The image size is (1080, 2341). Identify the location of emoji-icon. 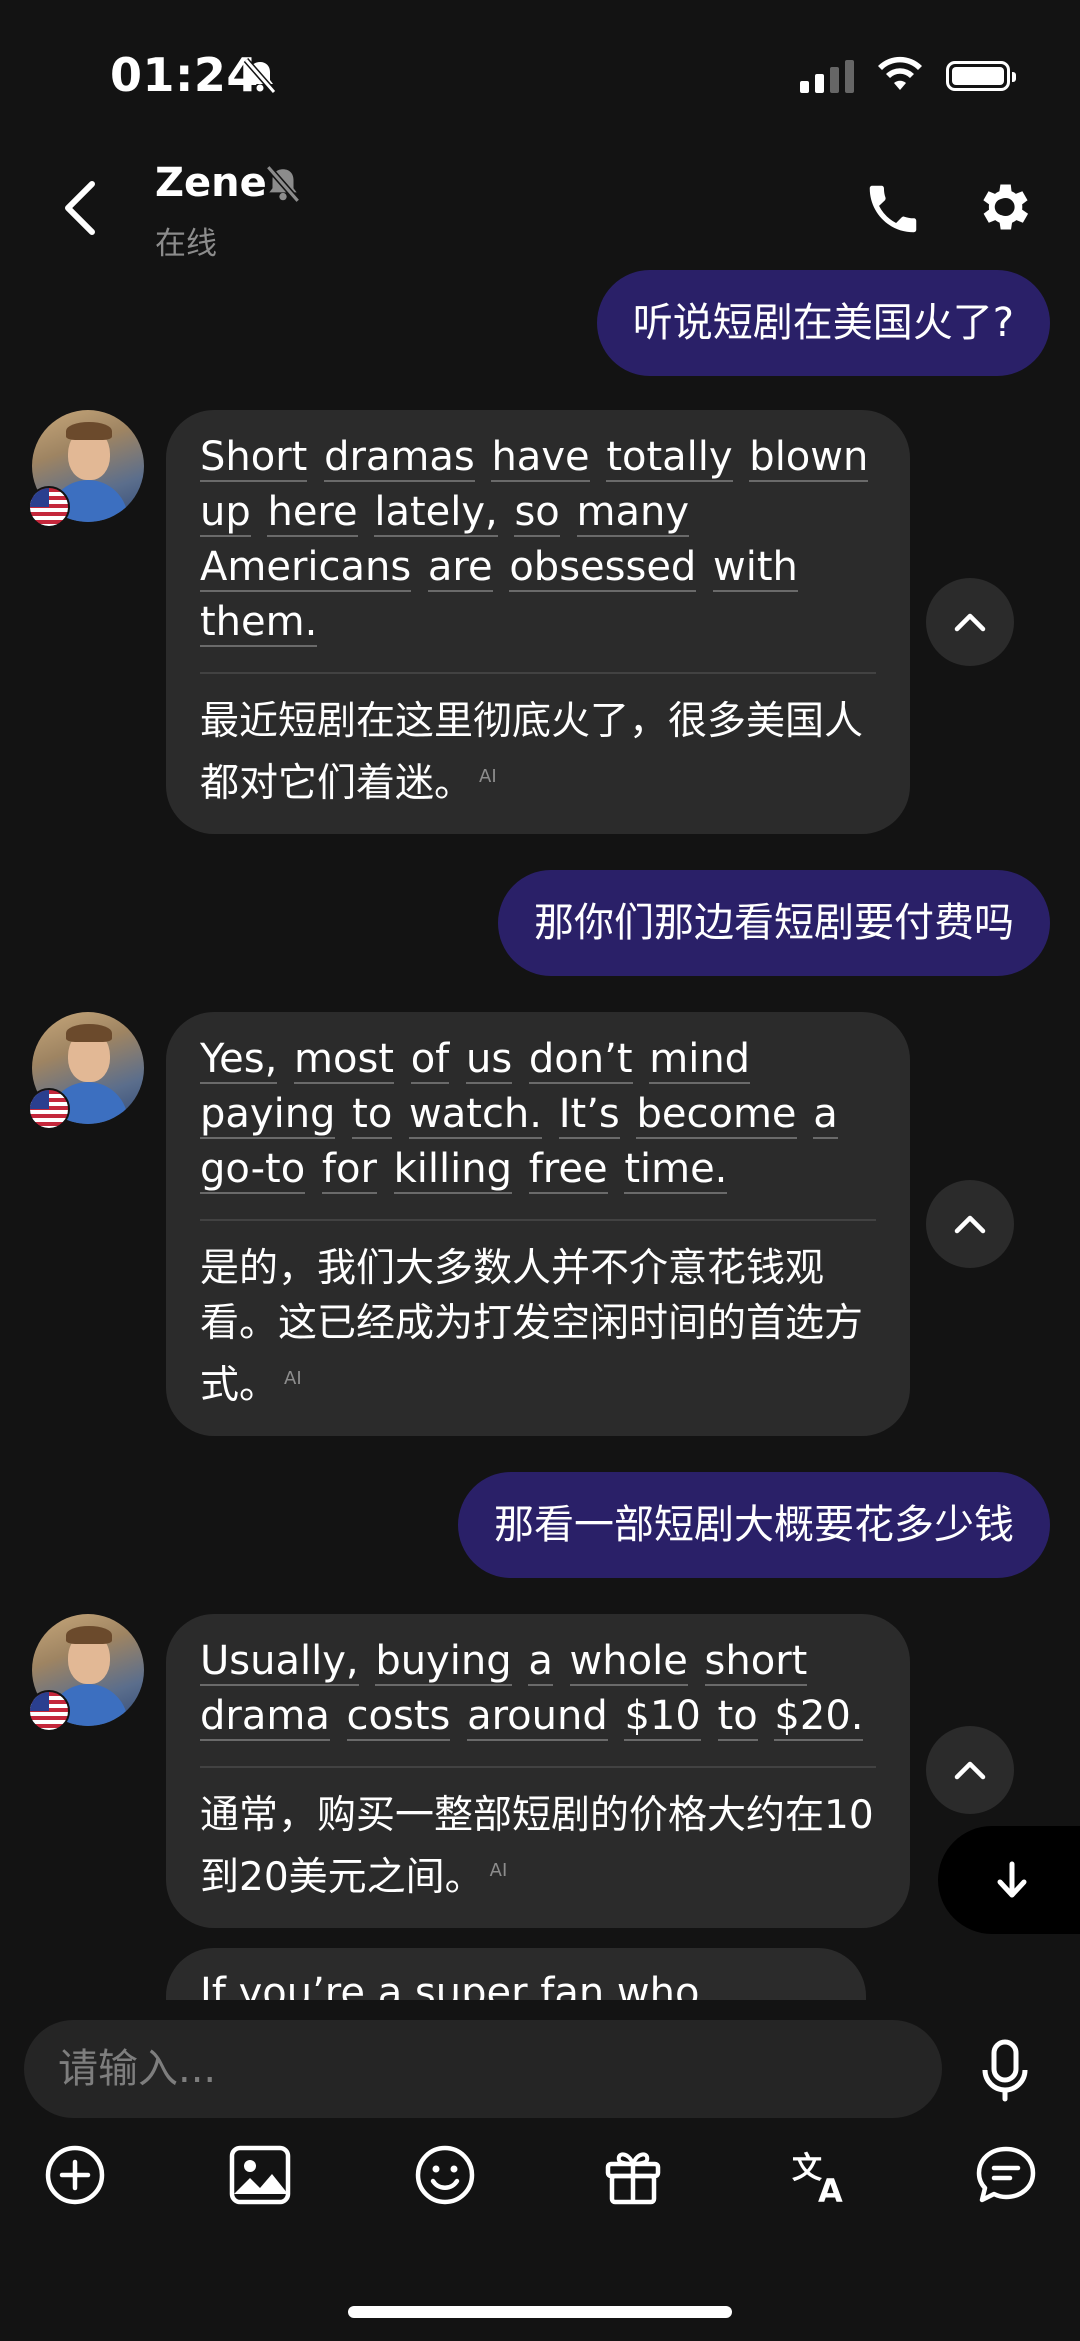
(445, 2177).